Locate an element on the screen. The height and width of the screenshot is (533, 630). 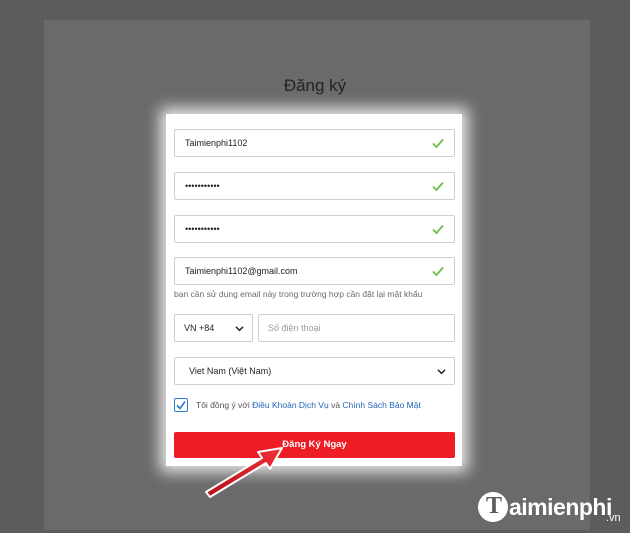
privacy-link: Chính Sách Bảo Mật is located at coordinates (381, 405).